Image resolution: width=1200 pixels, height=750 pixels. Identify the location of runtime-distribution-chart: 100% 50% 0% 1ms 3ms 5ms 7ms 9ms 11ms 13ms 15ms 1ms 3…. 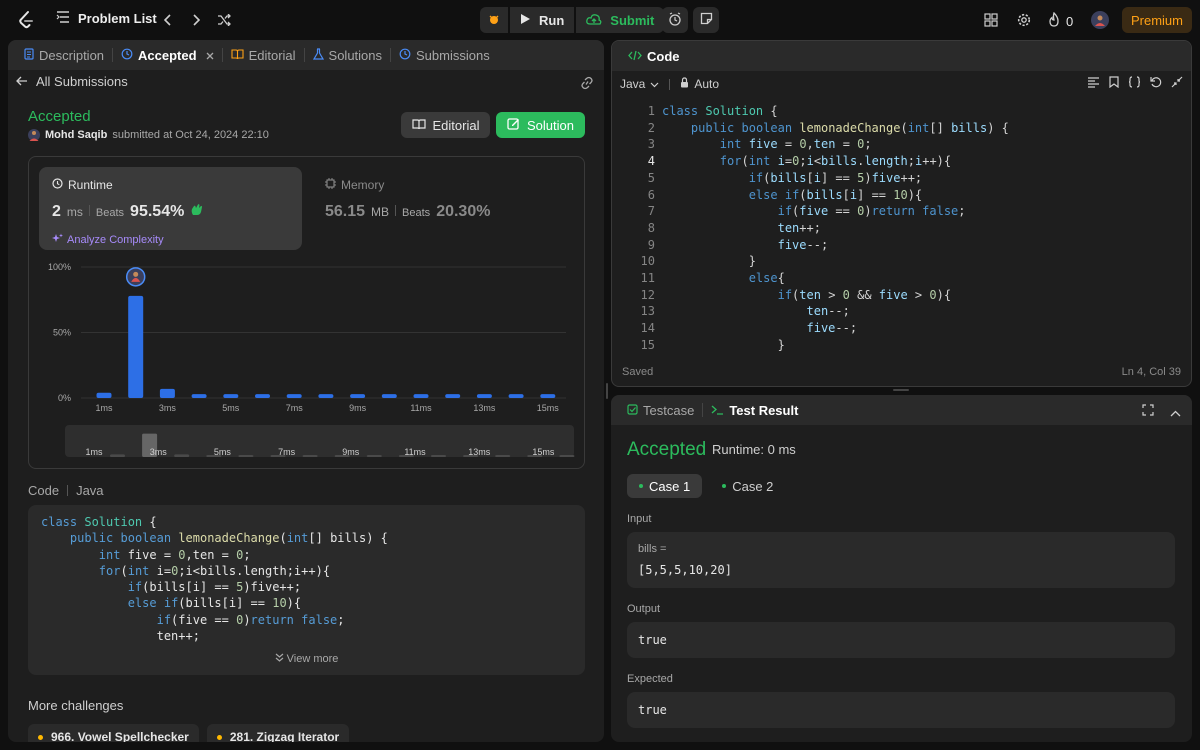
(307, 357).